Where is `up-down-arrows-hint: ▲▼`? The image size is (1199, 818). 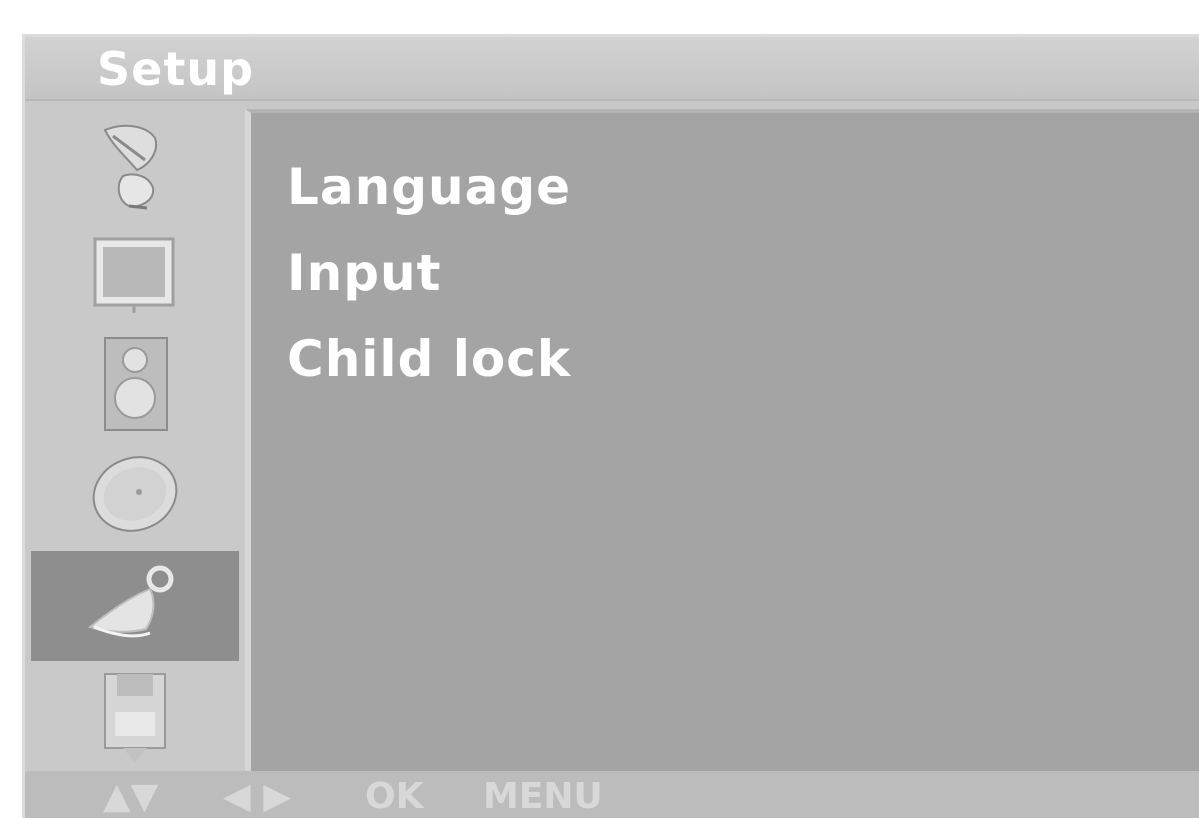
up-down-arrows-hint: ▲▼ is located at coordinates (131, 796).